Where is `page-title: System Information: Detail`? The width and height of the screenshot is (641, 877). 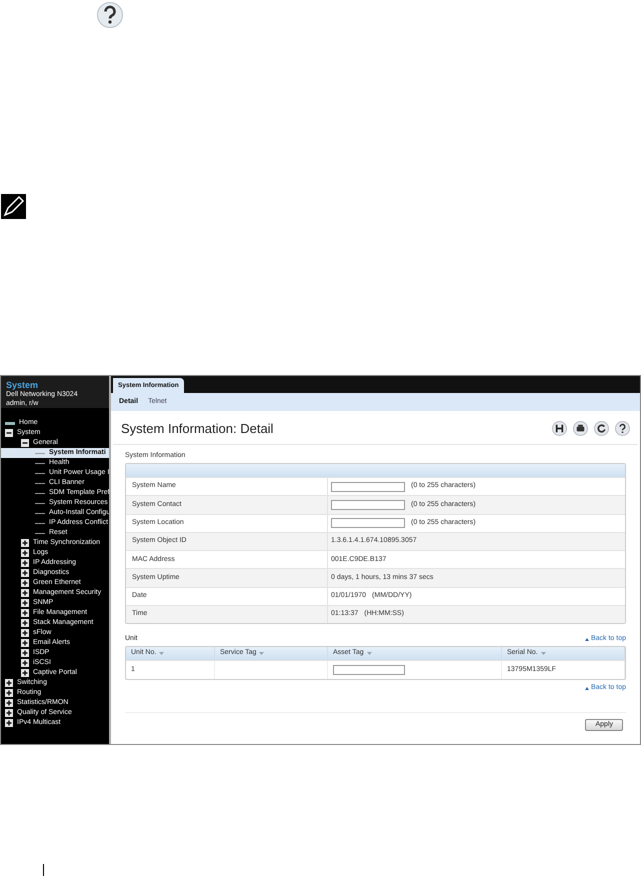
page-title: System Information: Detail is located at coordinates (197, 429).